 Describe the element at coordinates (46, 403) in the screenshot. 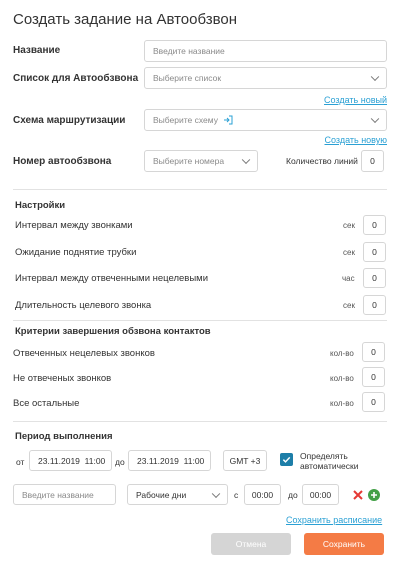

I see `criteria-label: Все остальные` at that location.